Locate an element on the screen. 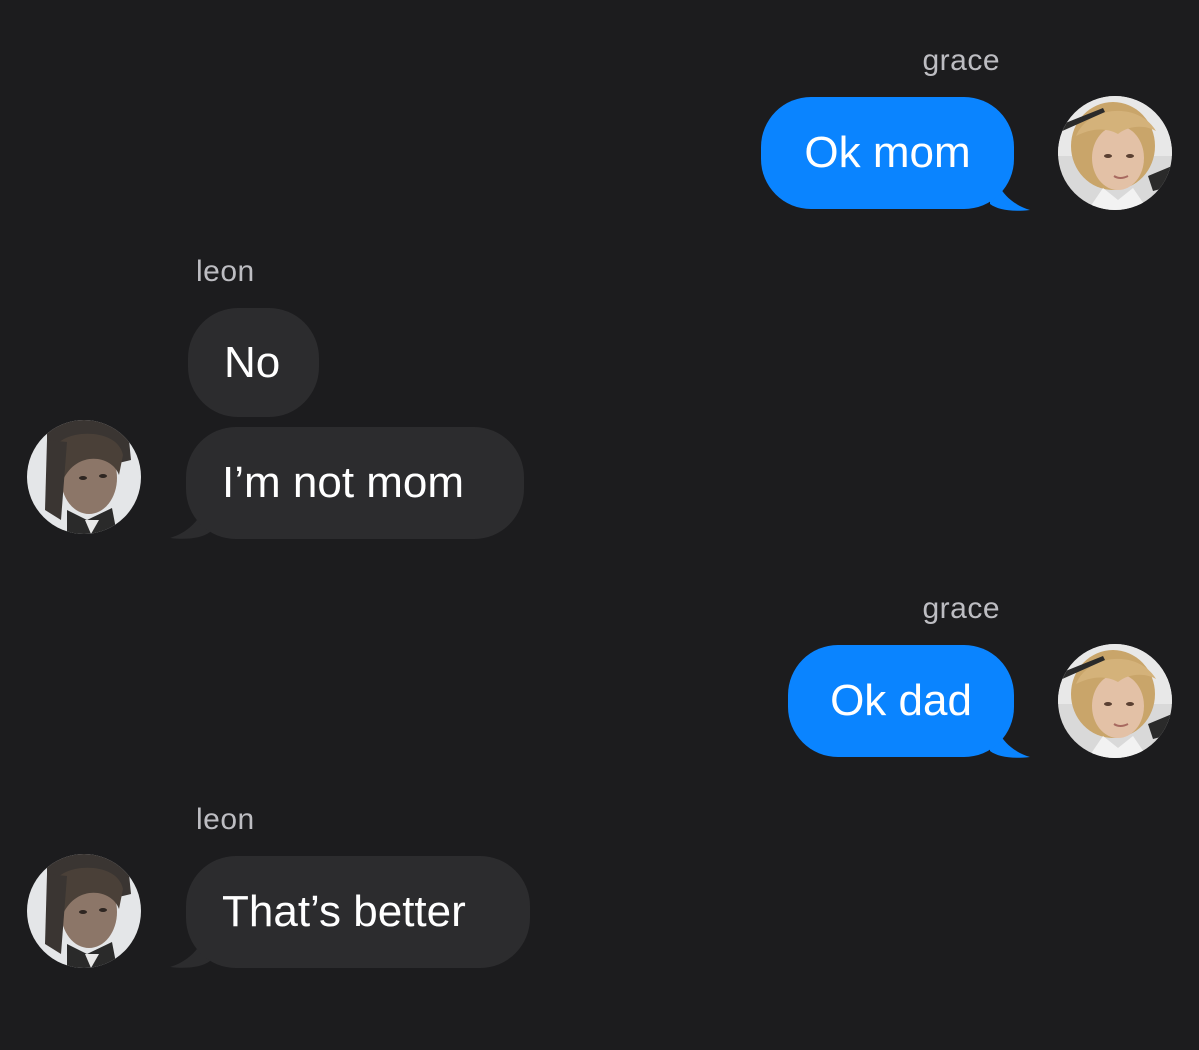  message-bubble-incoming: No is located at coordinates (253, 362).